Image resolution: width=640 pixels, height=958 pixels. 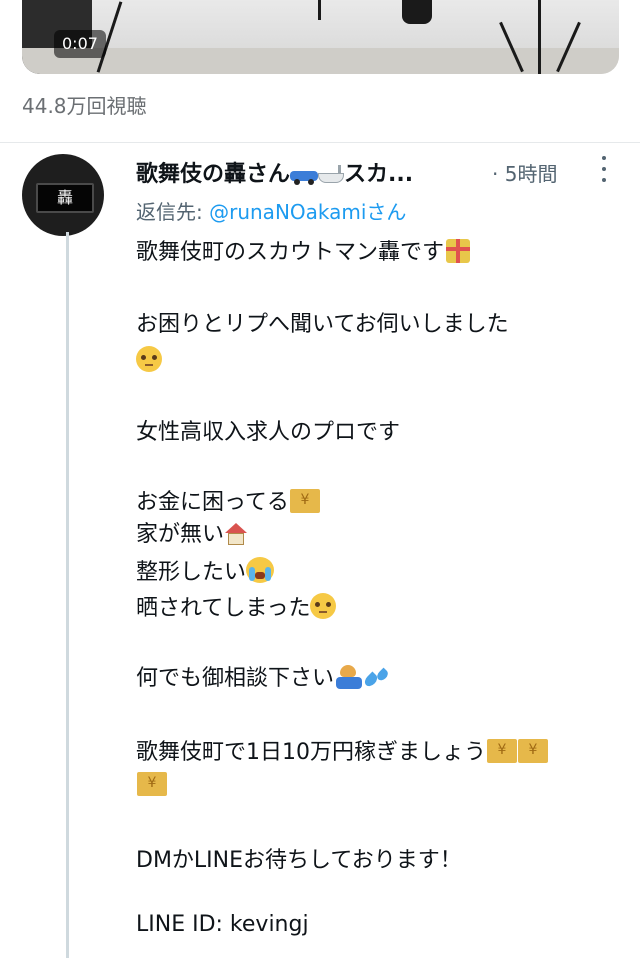 I want to click on tweet-line: 整形したい, so click(x=205, y=570).